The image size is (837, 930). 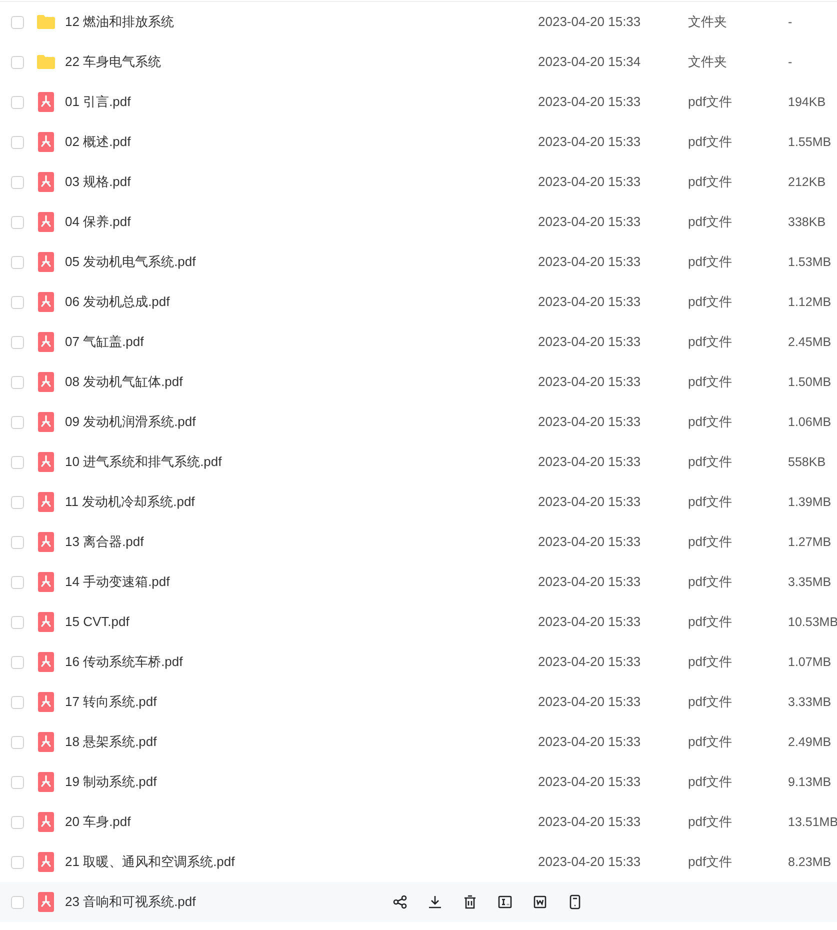 What do you see at coordinates (418, 902) in the screenshot?
I see `file-row: 23 音响和可视系统.pdf` at bounding box center [418, 902].